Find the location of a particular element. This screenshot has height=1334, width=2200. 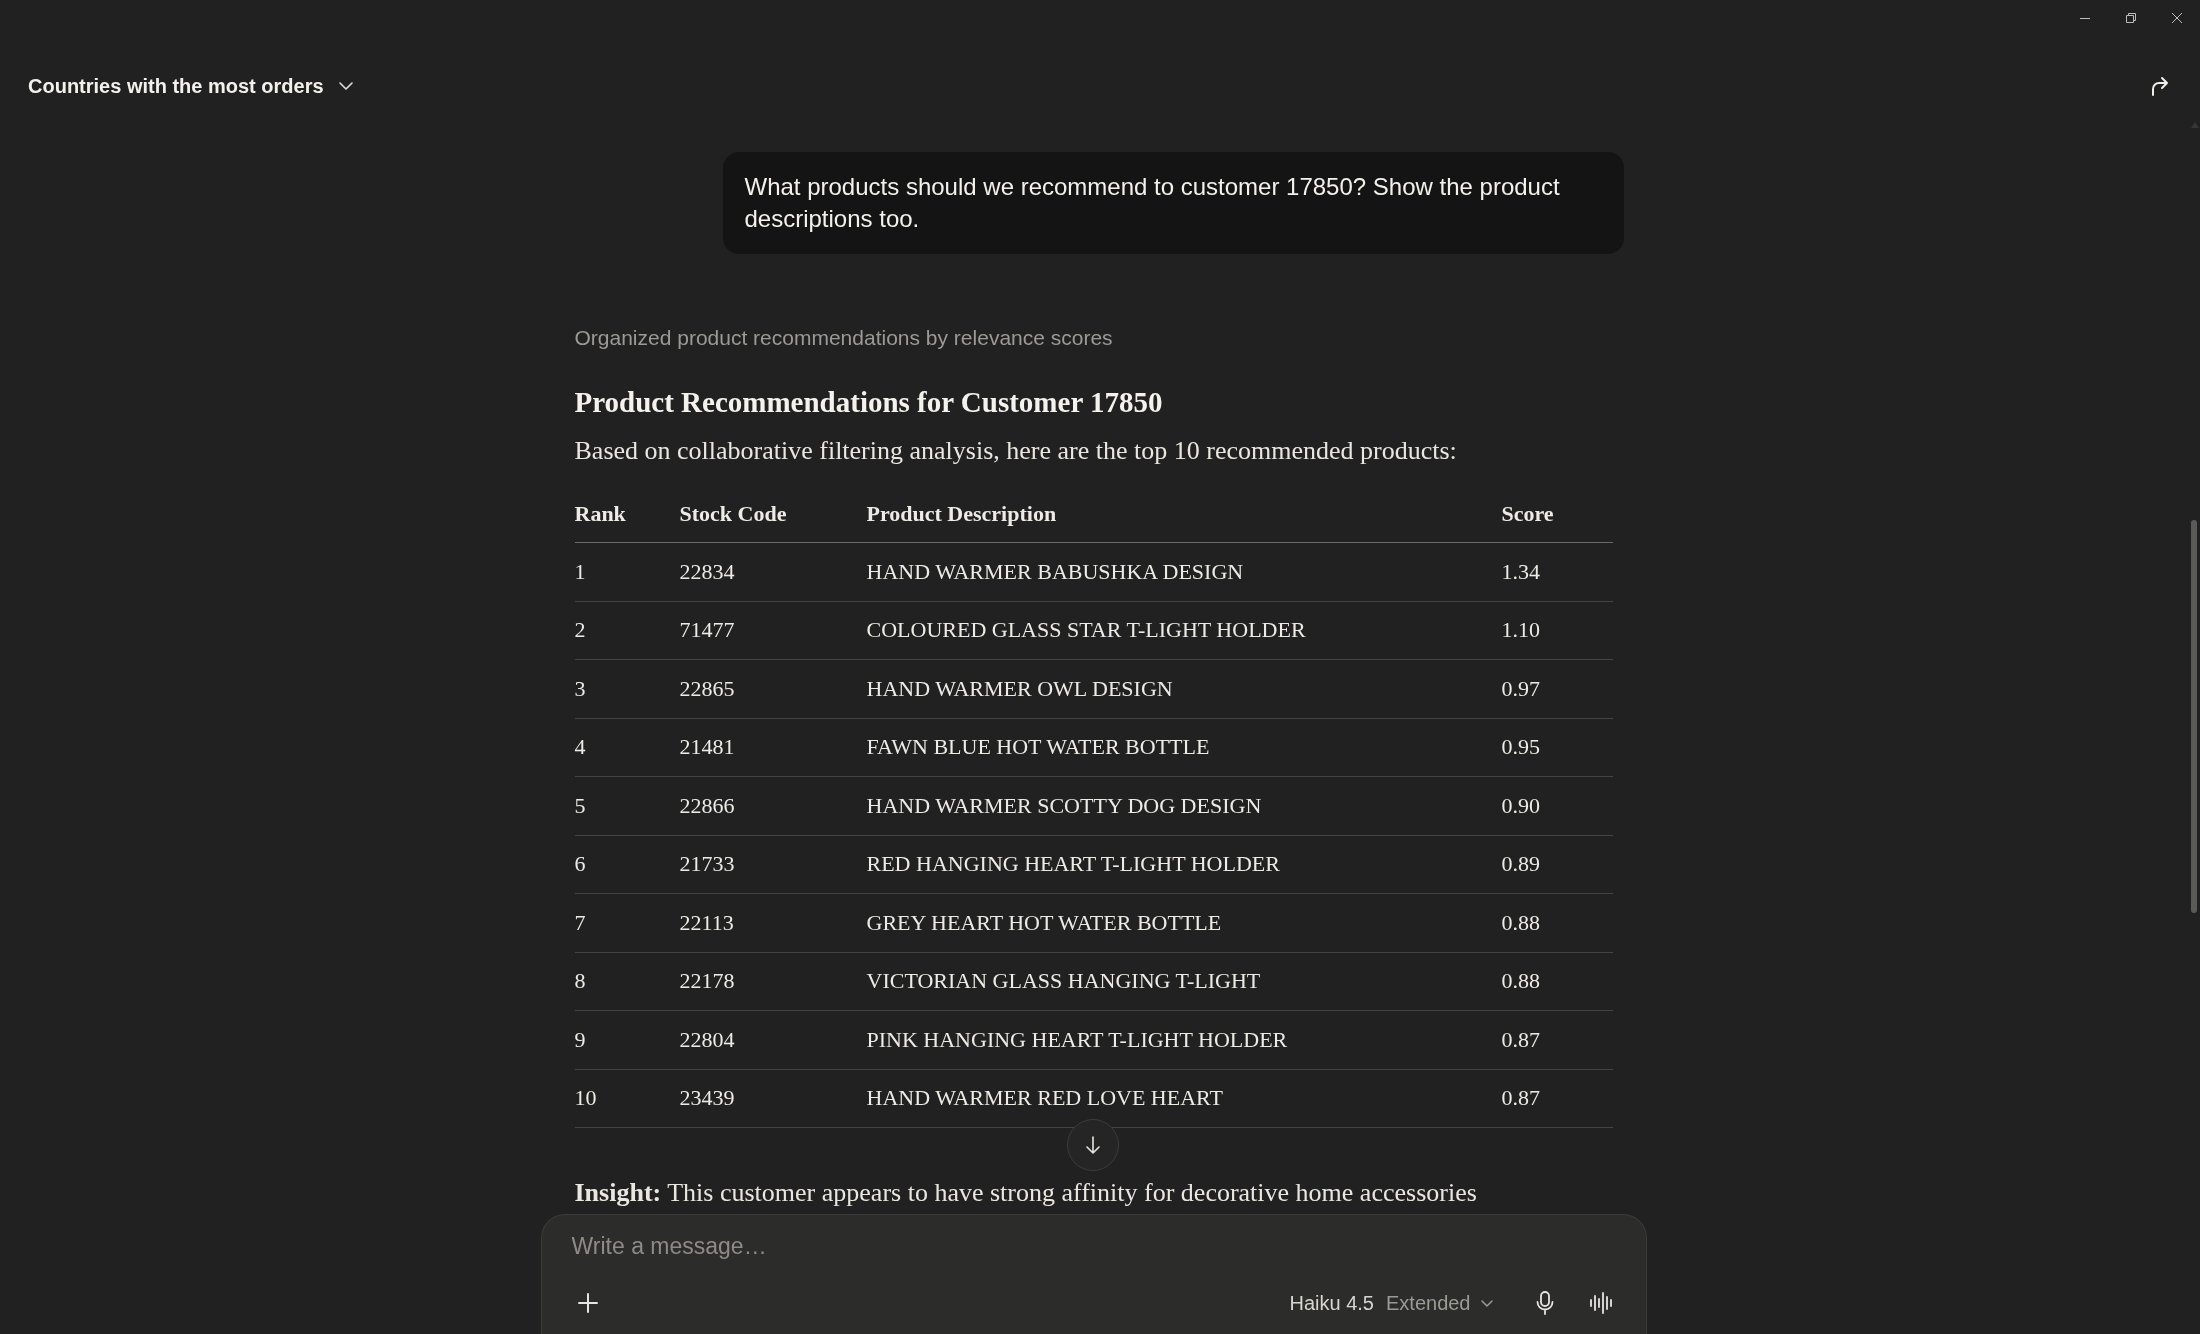

close-icon is located at coordinates (2177, 18).